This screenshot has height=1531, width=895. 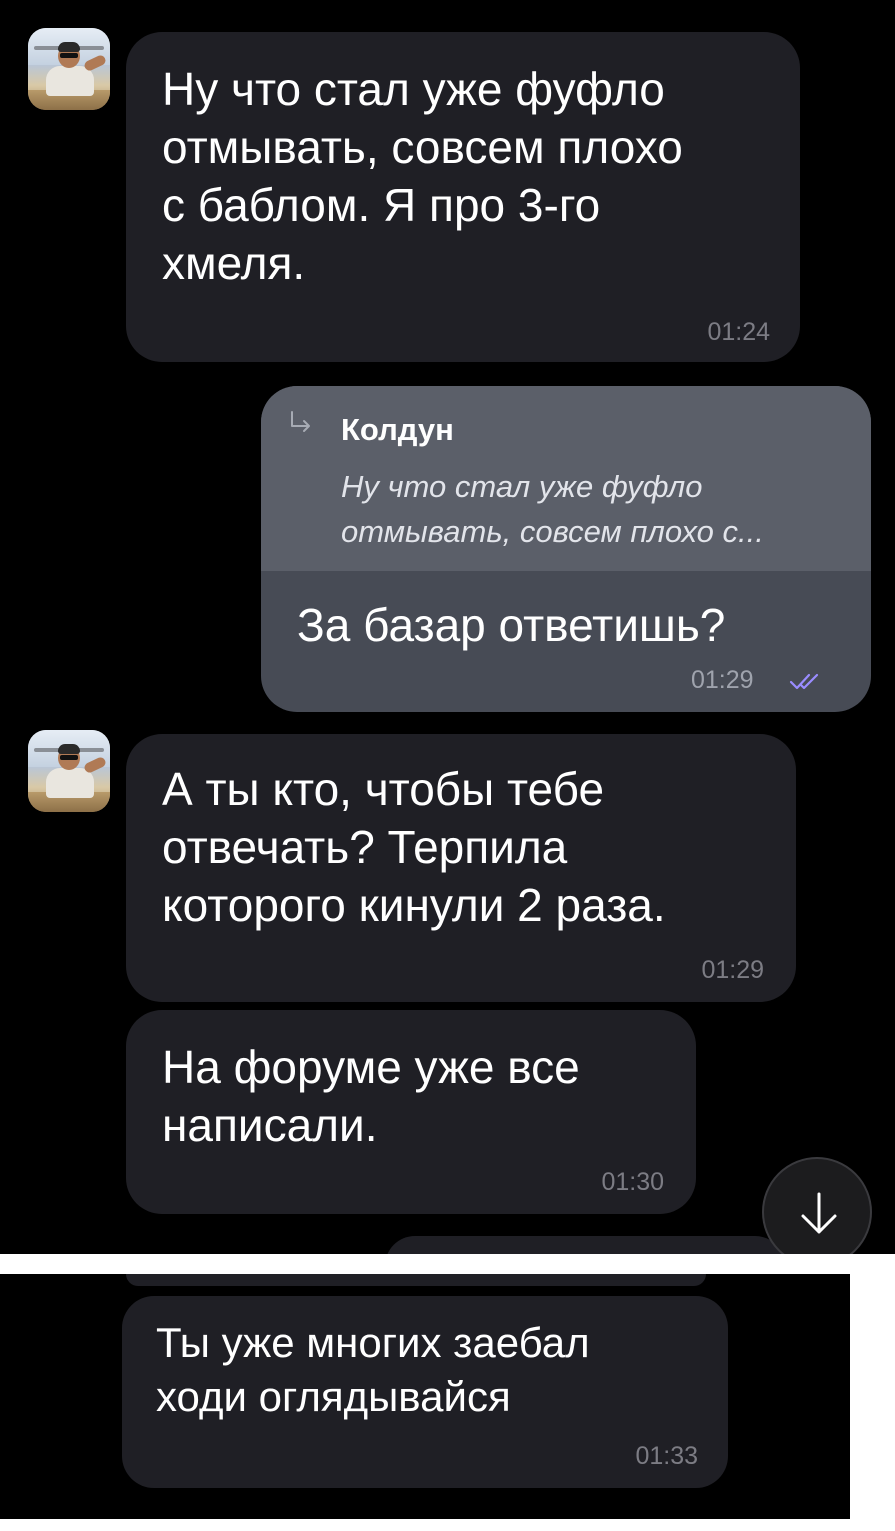 What do you see at coordinates (666, 1456) in the screenshot?
I see `message-time: 01:33` at bounding box center [666, 1456].